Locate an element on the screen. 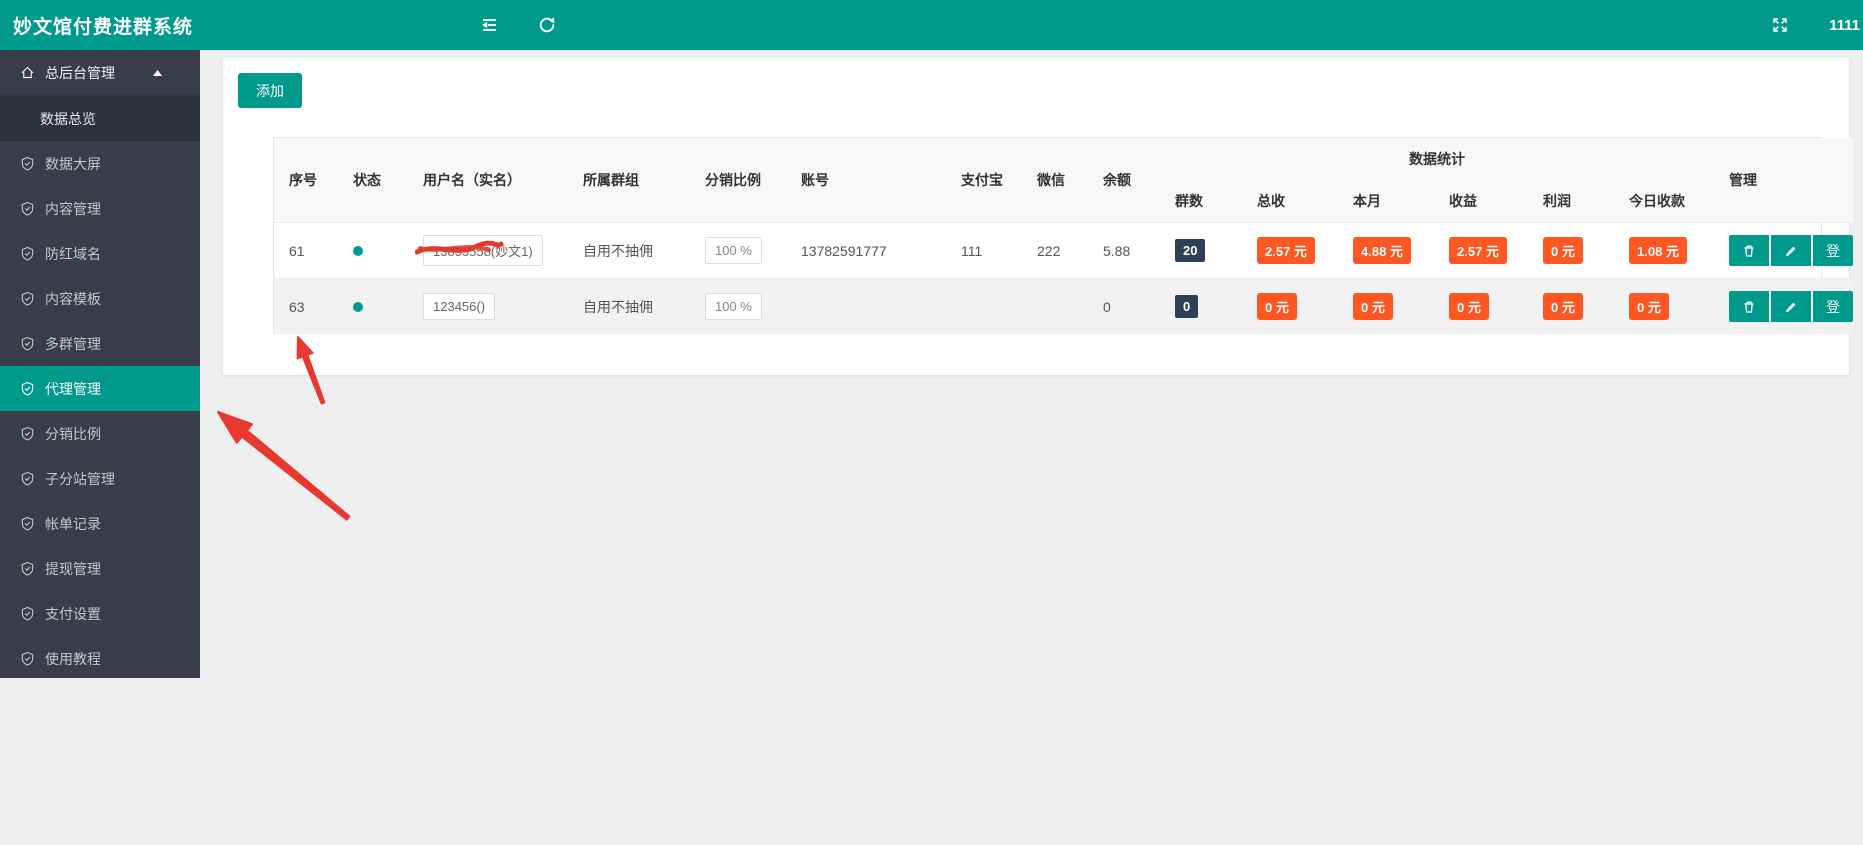 The width and height of the screenshot is (1863, 845). refresh-icon is located at coordinates (547, 25).